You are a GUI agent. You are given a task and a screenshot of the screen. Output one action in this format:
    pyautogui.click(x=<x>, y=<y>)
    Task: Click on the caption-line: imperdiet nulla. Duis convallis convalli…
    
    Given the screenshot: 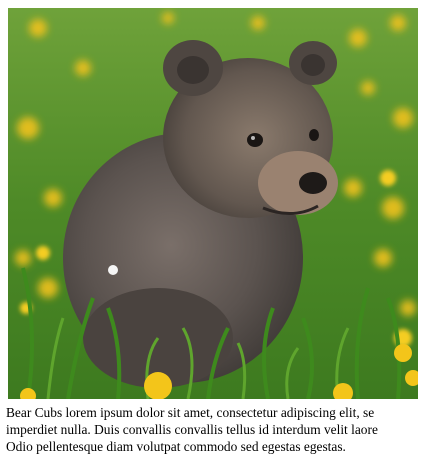 What is the action you would take?
    pyautogui.click(x=192, y=429)
    